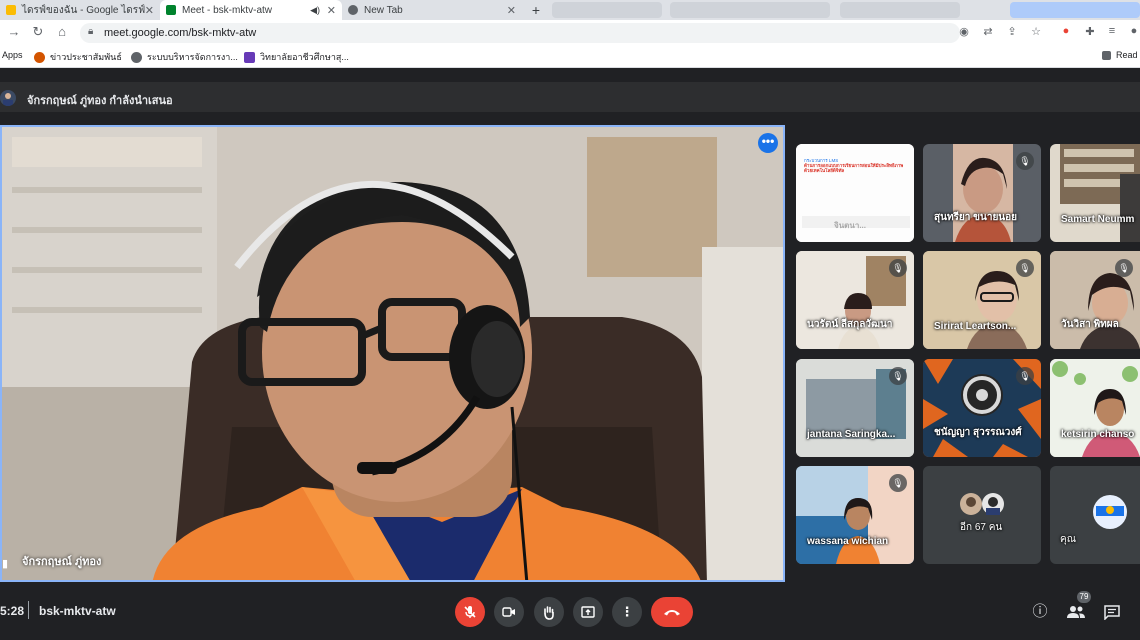 This screenshot has width=1140, height=640. I want to click on more-options-button: ⋮, so click(627, 612).